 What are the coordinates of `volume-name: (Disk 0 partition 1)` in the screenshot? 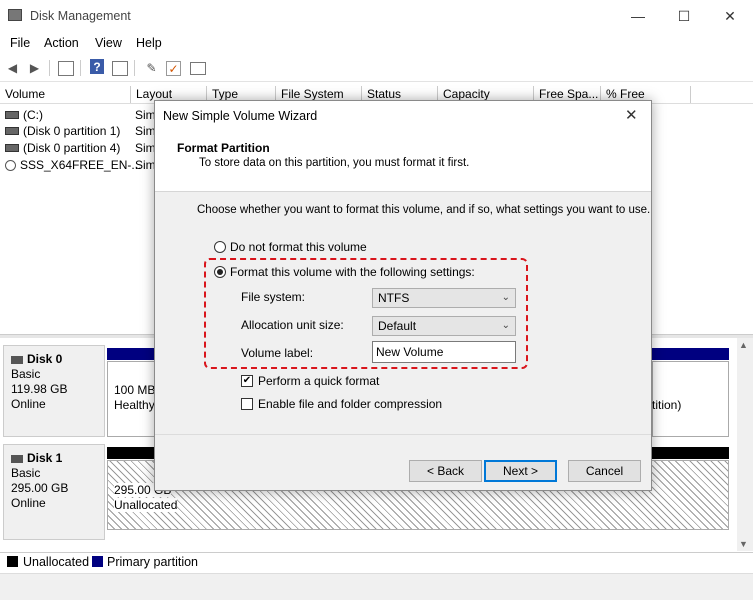 It's located at (72, 131).